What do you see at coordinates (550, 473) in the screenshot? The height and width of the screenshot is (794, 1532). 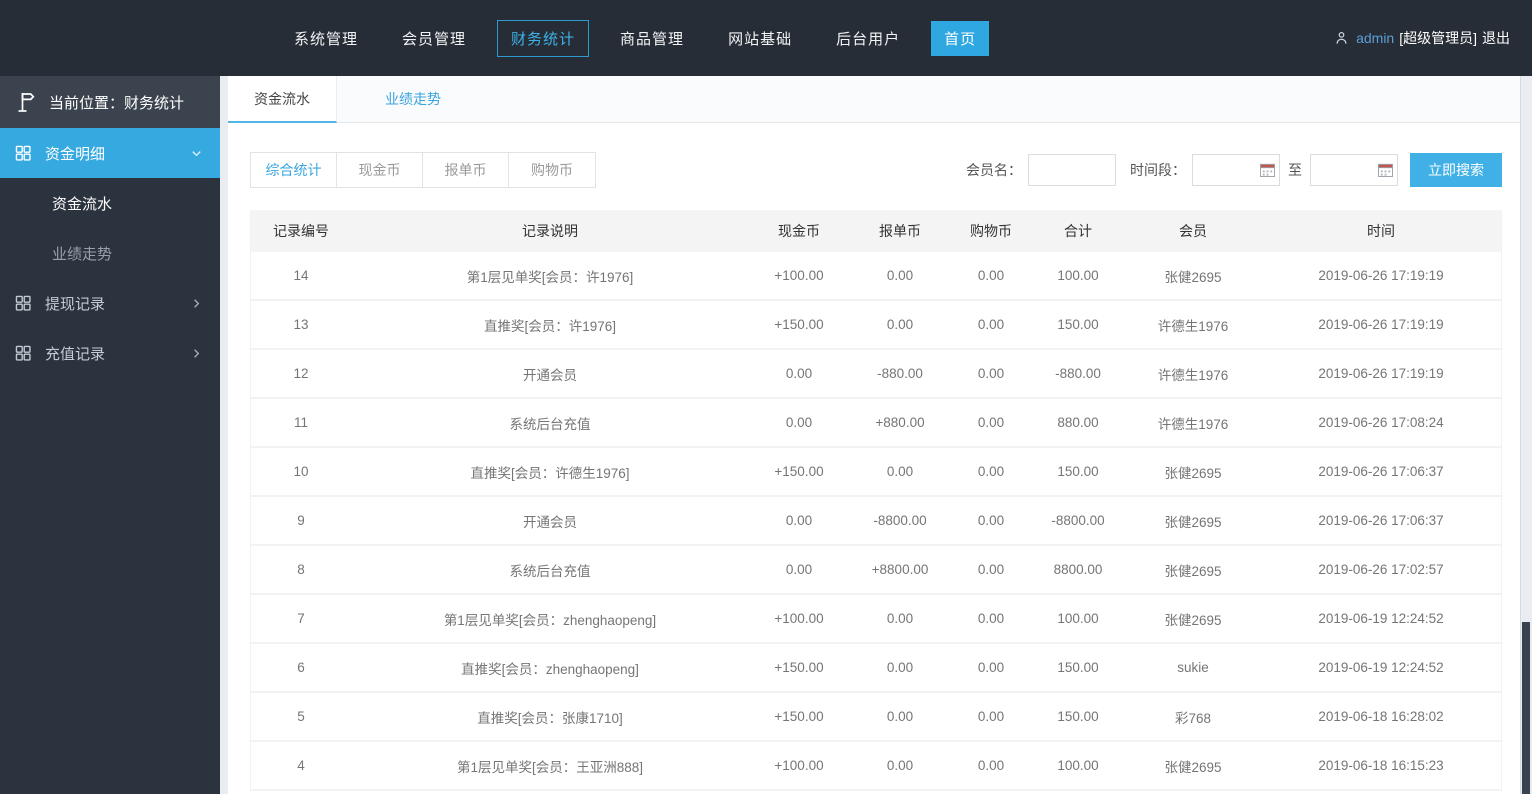 I see `cell-description: 直推奖[会员：许德生1976]` at bounding box center [550, 473].